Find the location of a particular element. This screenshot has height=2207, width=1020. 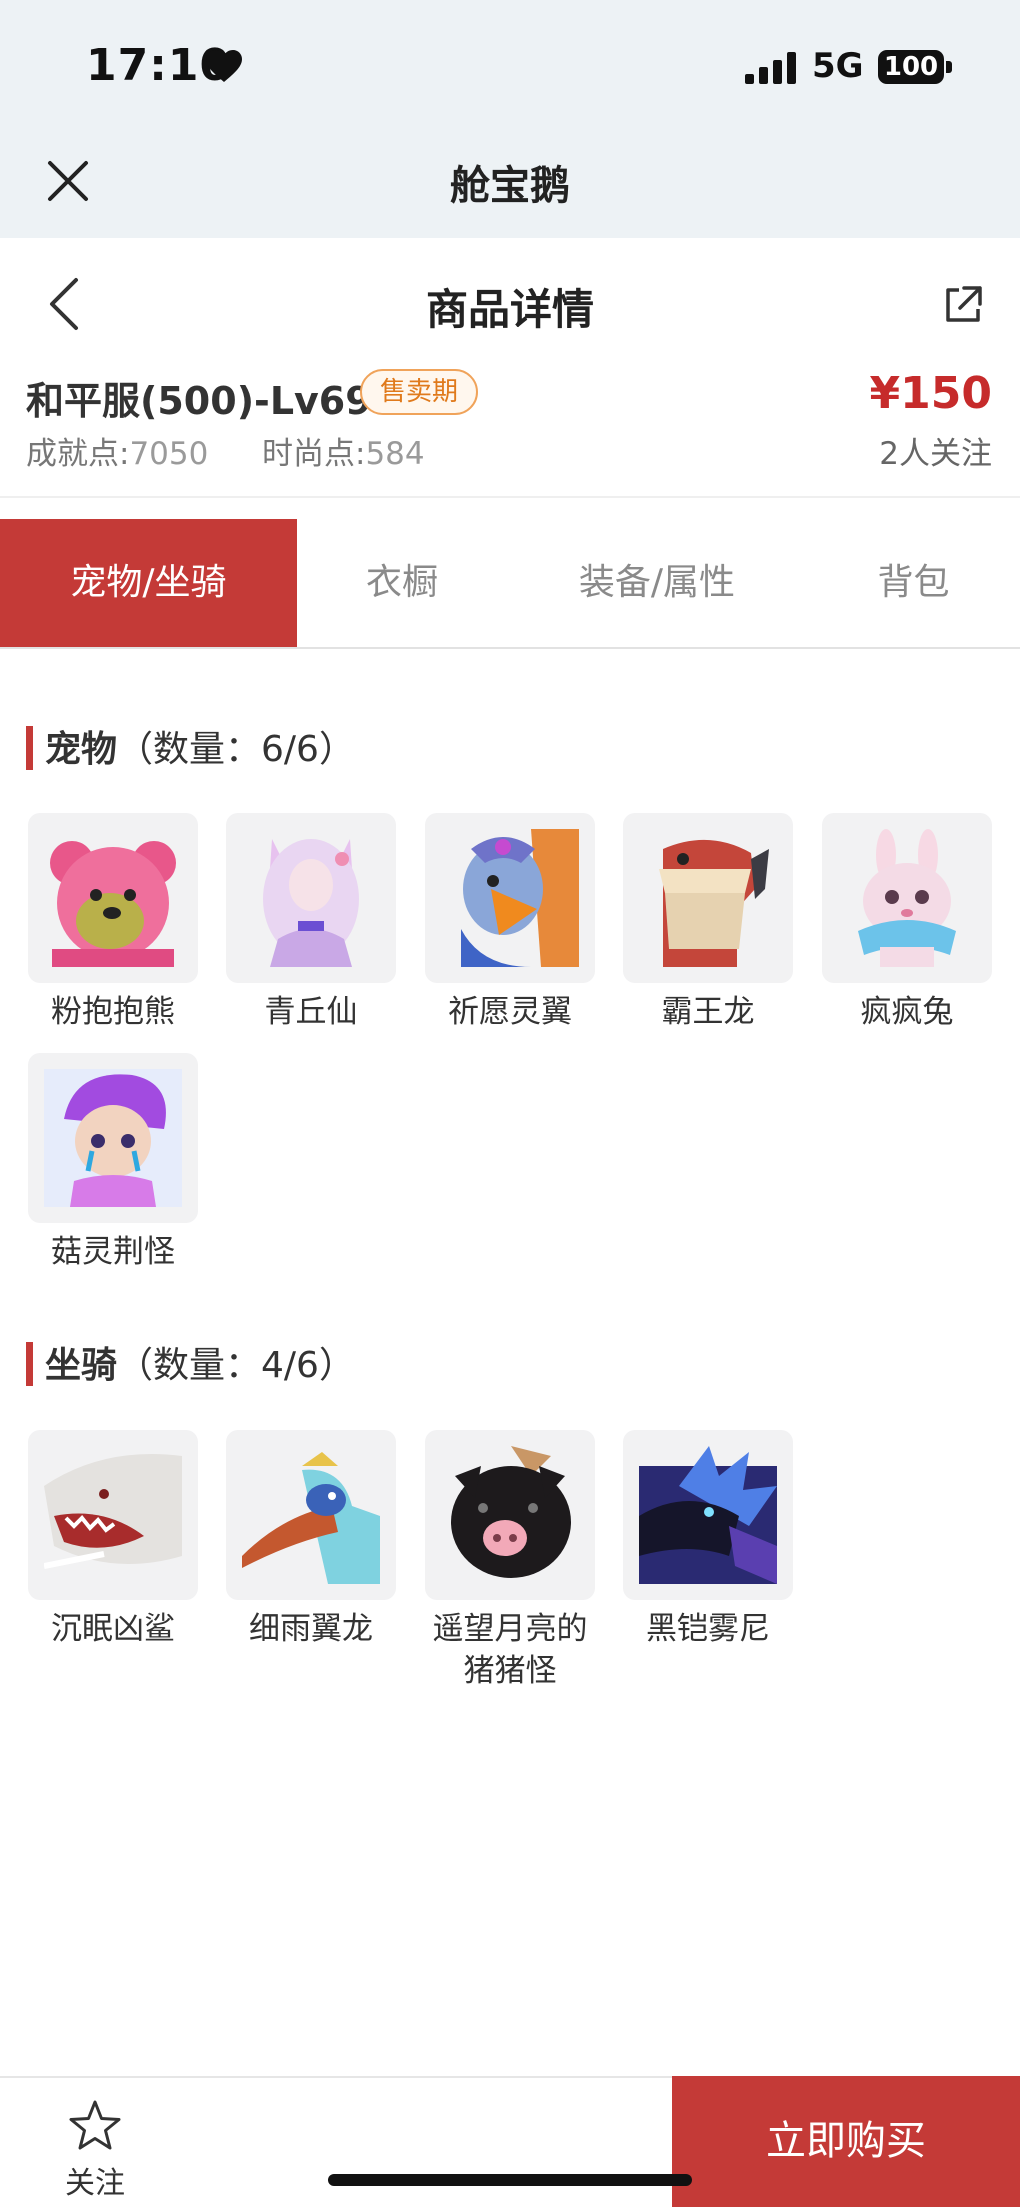

battery-level: 100 is located at coordinates (911, 67).